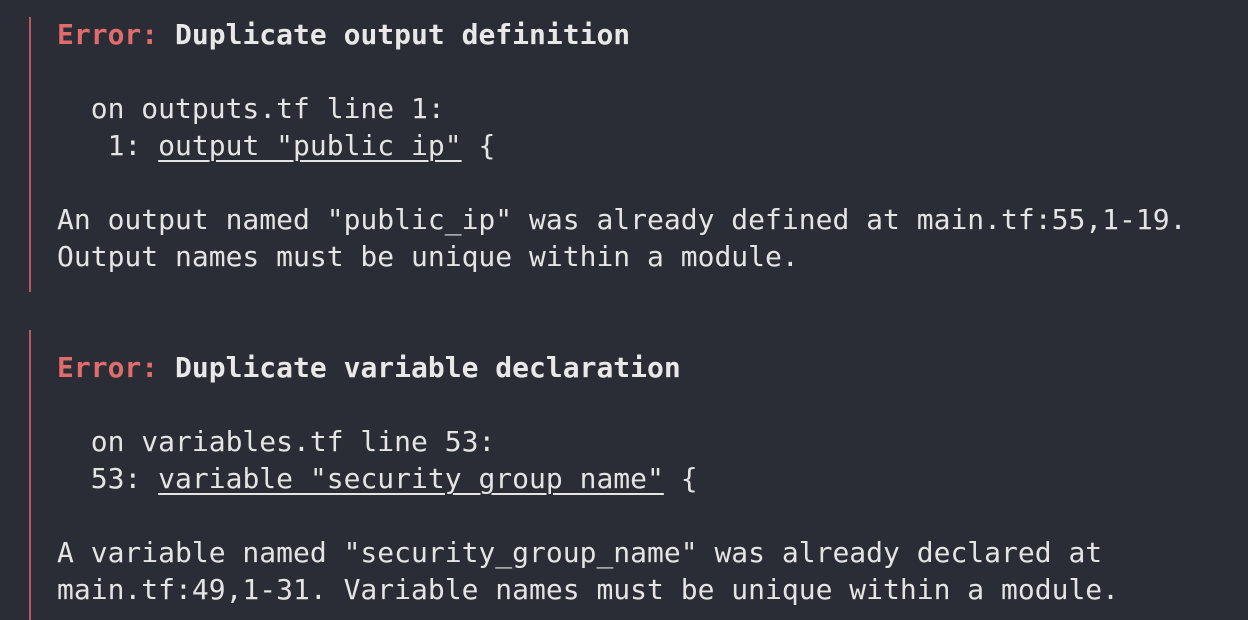 The image size is (1248, 620). I want to click on code-line-number: 53:, so click(108, 478).